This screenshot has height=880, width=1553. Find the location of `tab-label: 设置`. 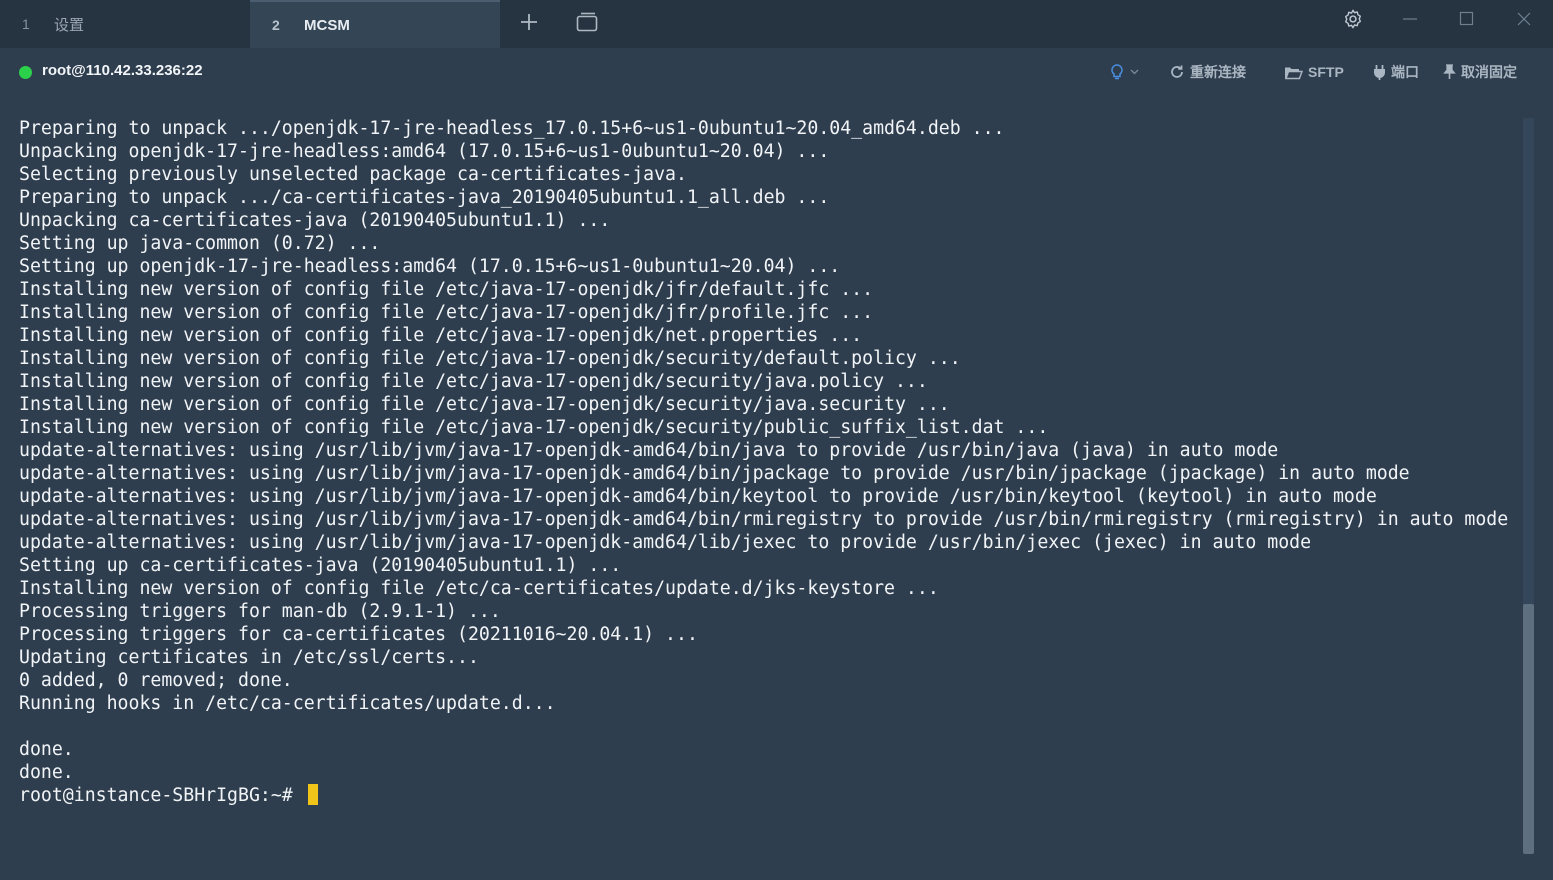

tab-label: 设置 is located at coordinates (69, 25).